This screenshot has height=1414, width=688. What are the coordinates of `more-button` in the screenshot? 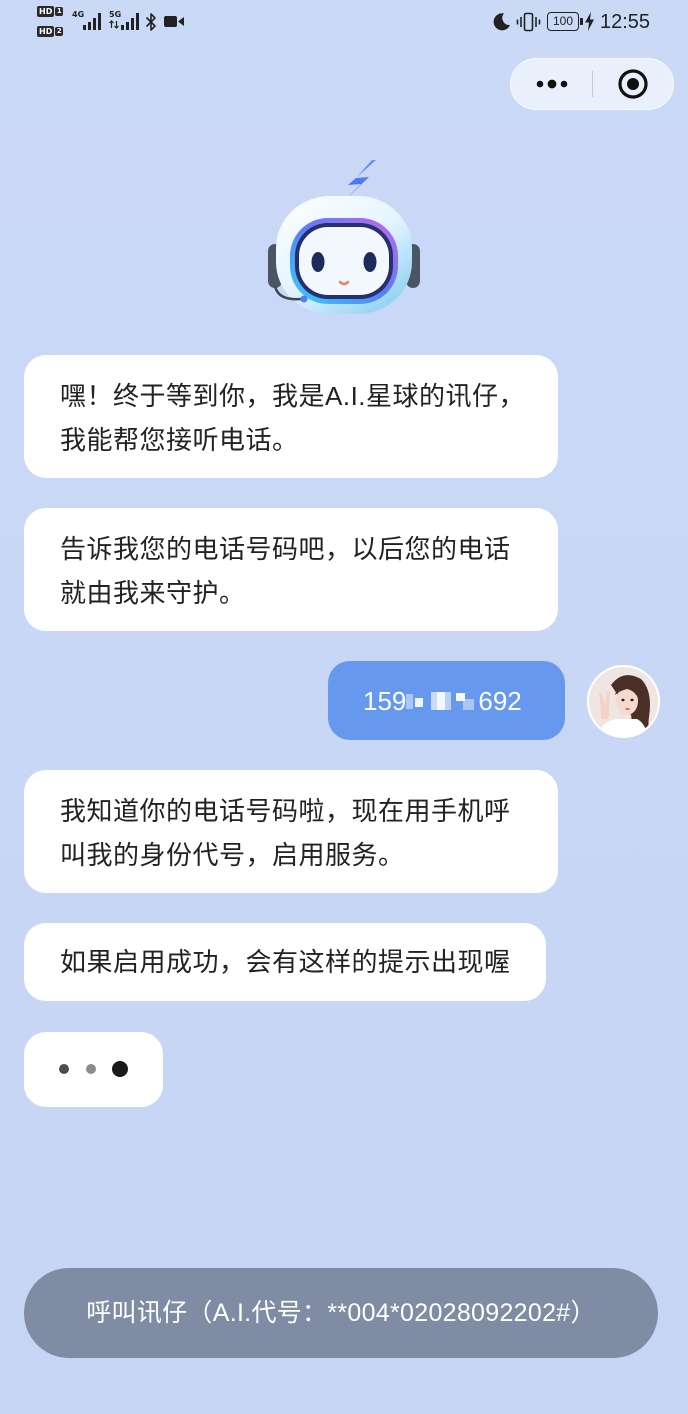 It's located at (552, 84).